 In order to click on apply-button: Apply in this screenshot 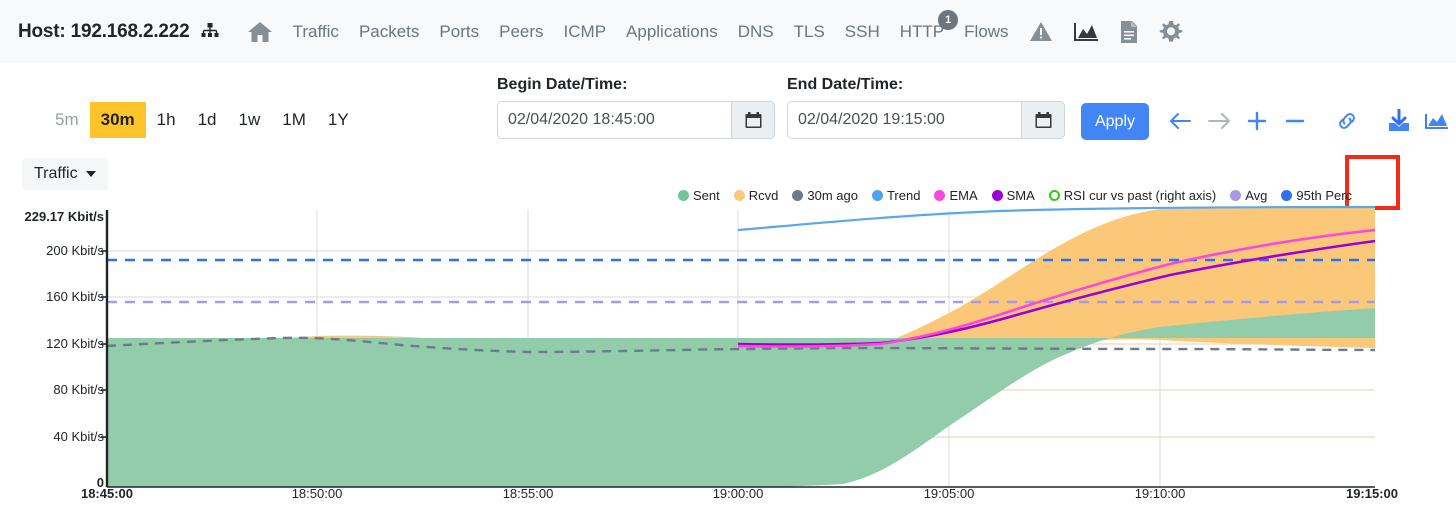, I will do `click(1115, 121)`.